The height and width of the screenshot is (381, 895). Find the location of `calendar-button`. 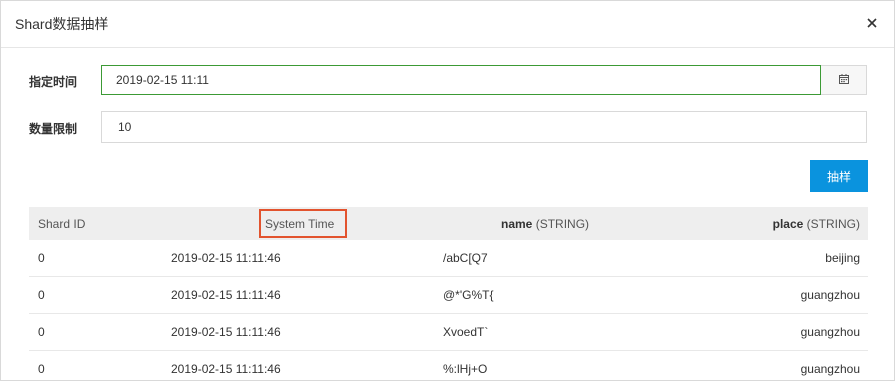

calendar-button is located at coordinates (844, 80).